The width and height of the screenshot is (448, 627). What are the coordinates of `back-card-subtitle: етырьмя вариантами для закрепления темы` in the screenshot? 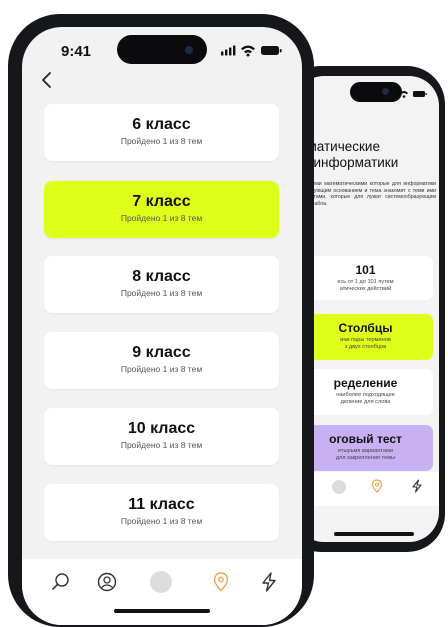 It's located at (365, 454).